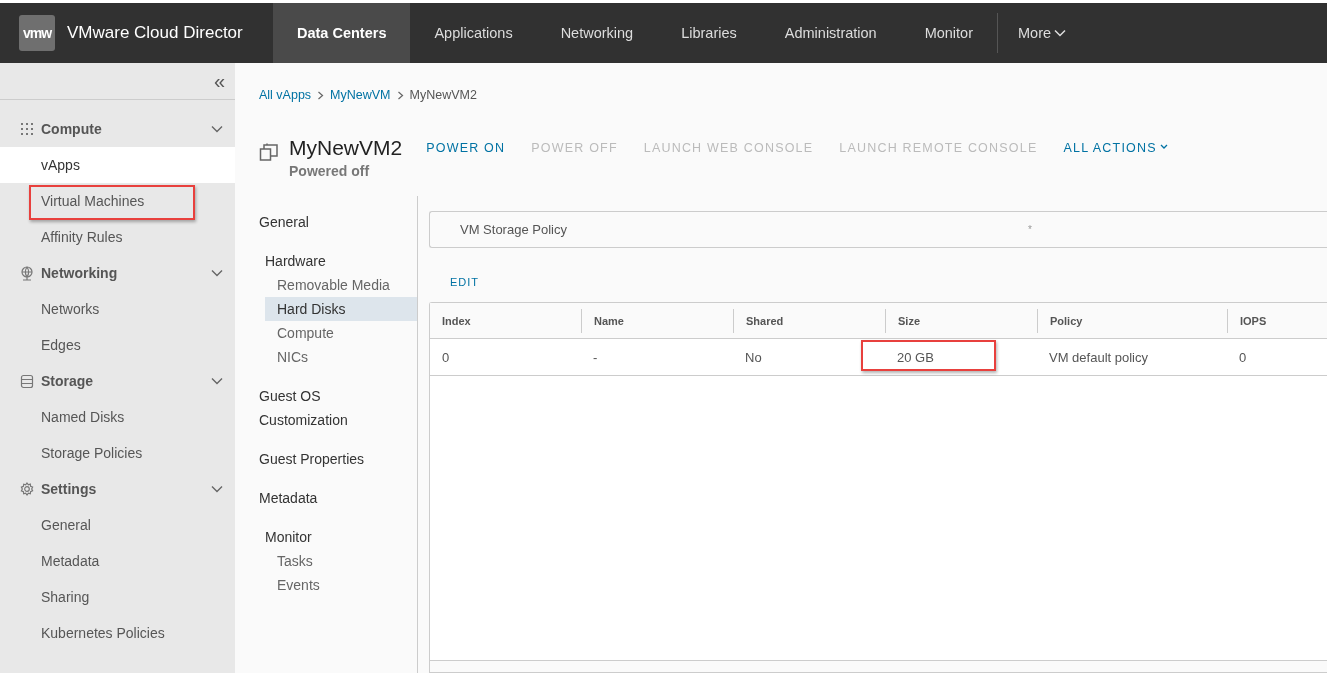 The width and height of the screenshot is (1327, 673). I want to click on database-icon, so click(27, 381).